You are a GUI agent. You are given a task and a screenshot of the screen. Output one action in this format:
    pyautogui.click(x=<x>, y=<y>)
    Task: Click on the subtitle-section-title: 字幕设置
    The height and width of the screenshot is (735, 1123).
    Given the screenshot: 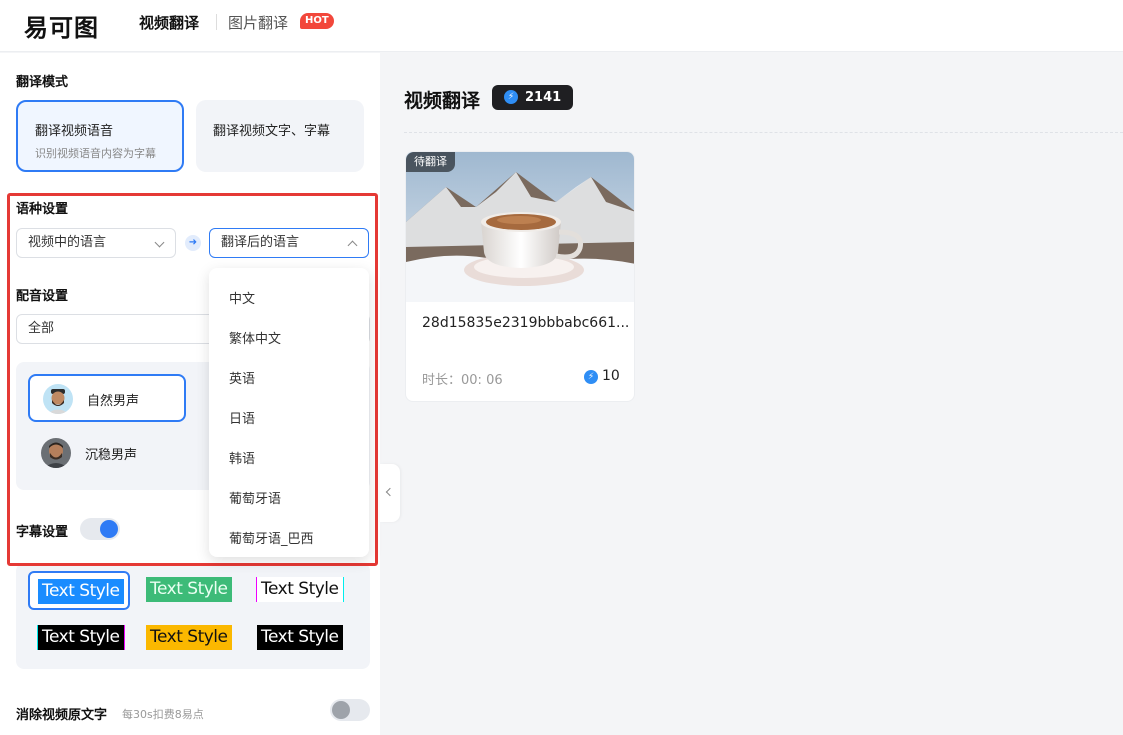 What is the action you would take?
    pyautogui.click(x=42, y=532)
    